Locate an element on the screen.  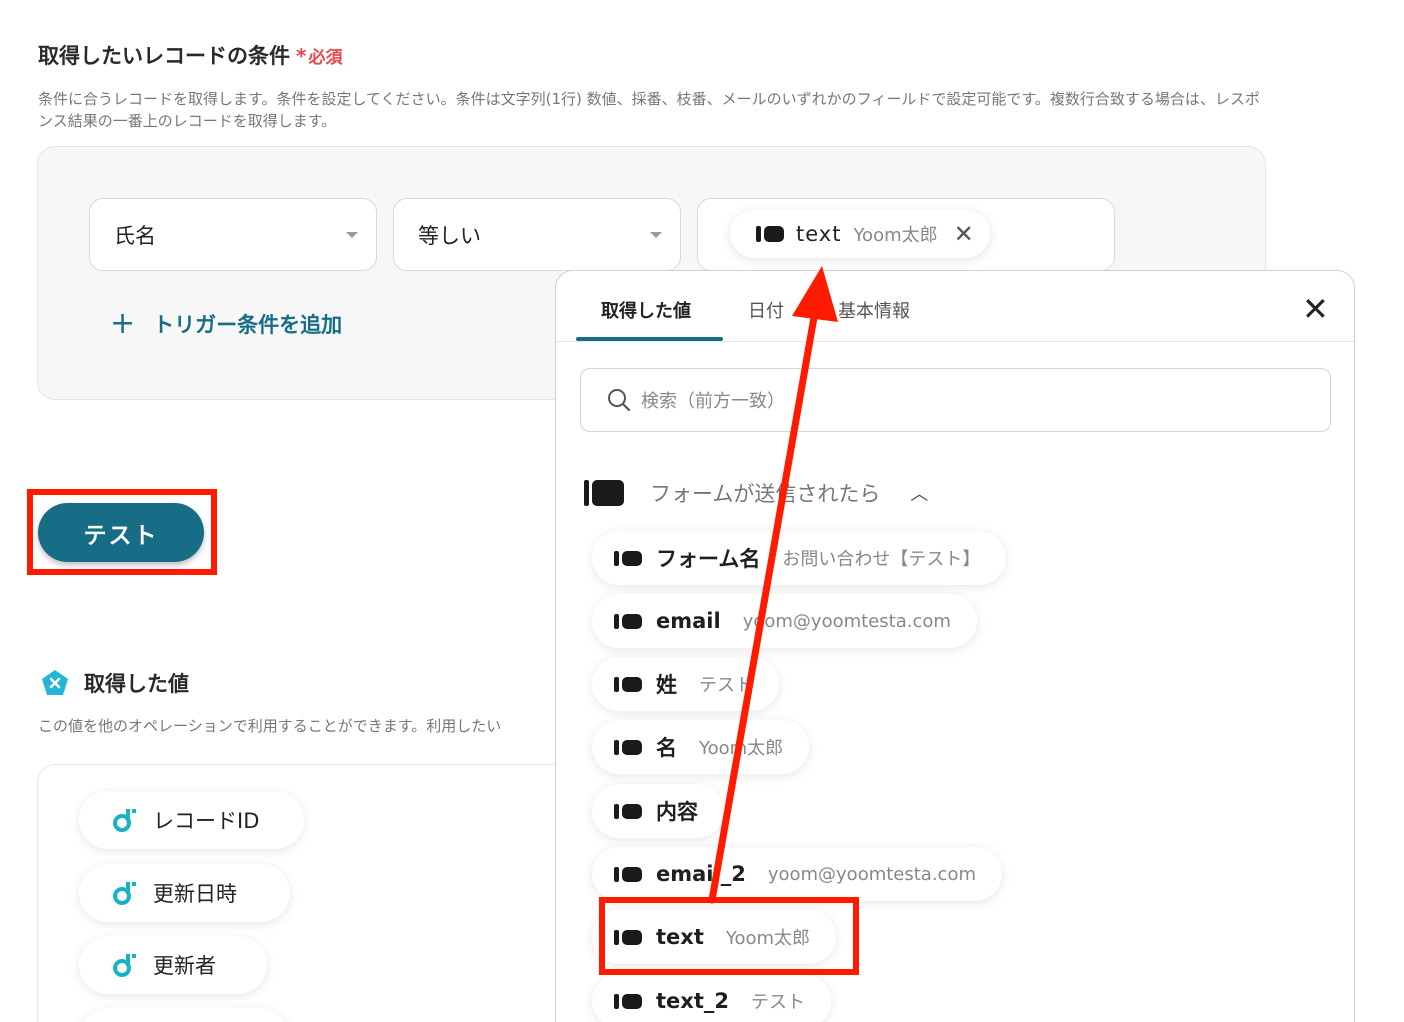
search-input: 検索（前方一致） is located at coordinates (955, 400).